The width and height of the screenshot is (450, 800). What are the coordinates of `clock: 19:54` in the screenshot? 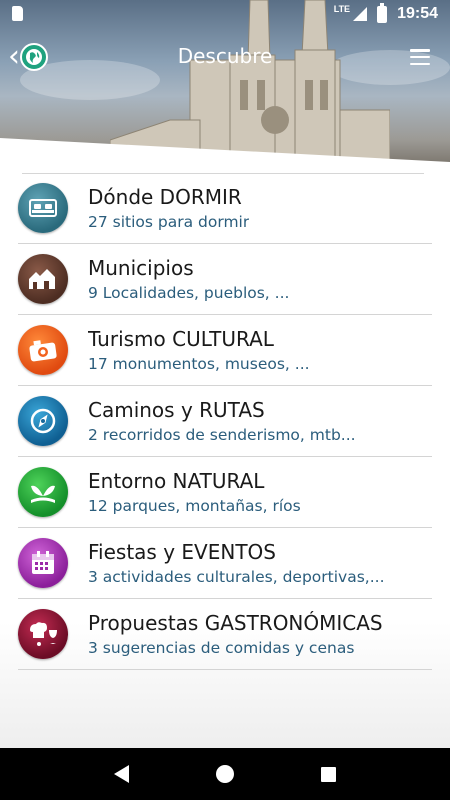 It's located at (417, 13).